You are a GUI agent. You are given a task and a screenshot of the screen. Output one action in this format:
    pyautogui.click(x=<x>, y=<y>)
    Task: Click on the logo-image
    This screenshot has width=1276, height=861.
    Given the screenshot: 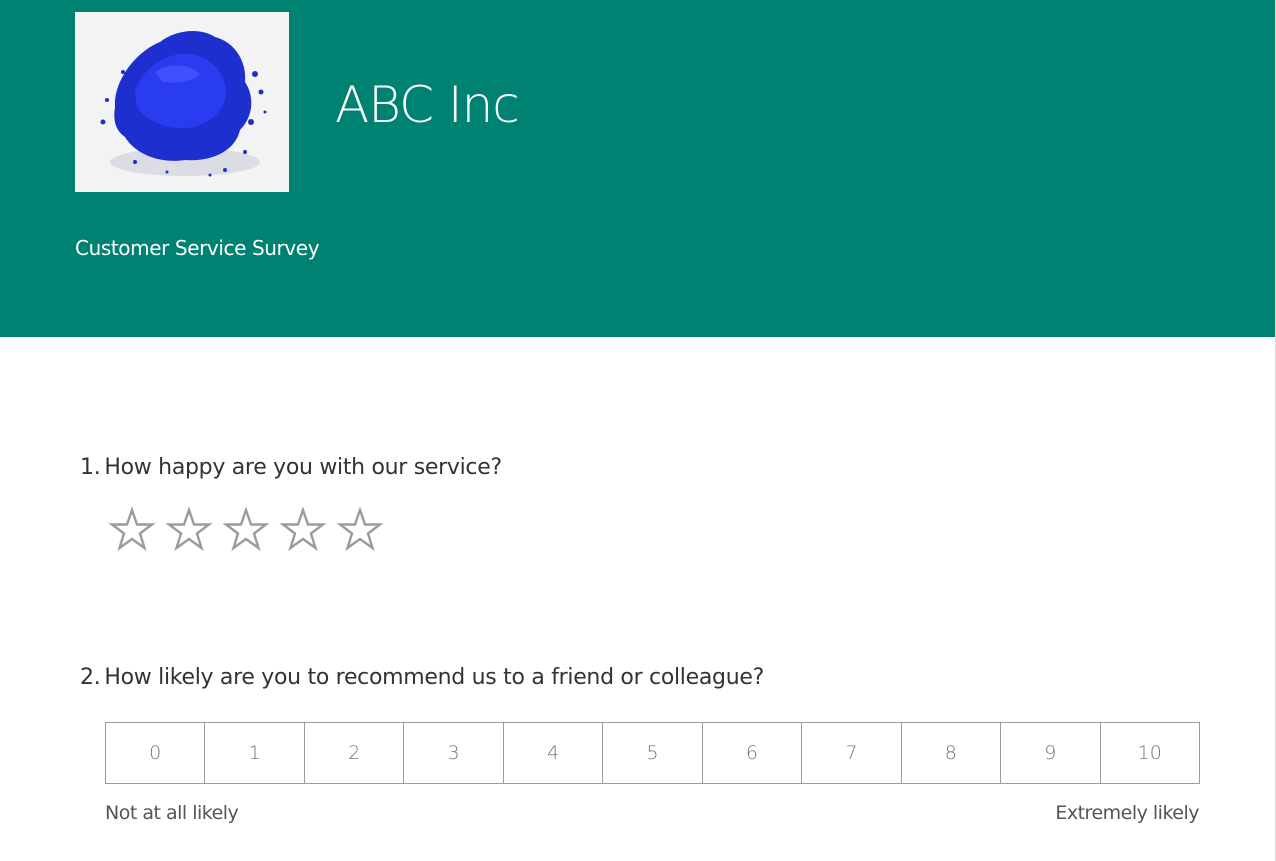 What is the action you would take?
    pyautogui.click(x=182, y=102)
    